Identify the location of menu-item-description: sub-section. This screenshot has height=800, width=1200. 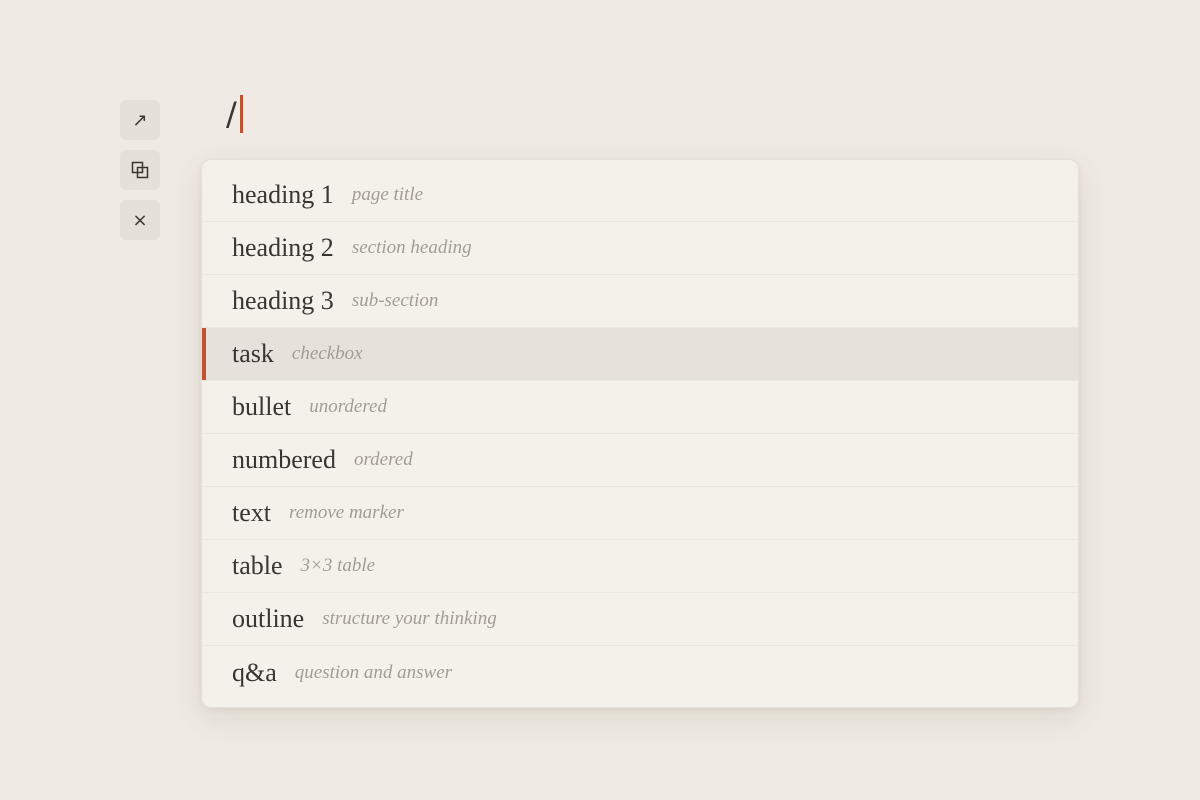
(395, 300).